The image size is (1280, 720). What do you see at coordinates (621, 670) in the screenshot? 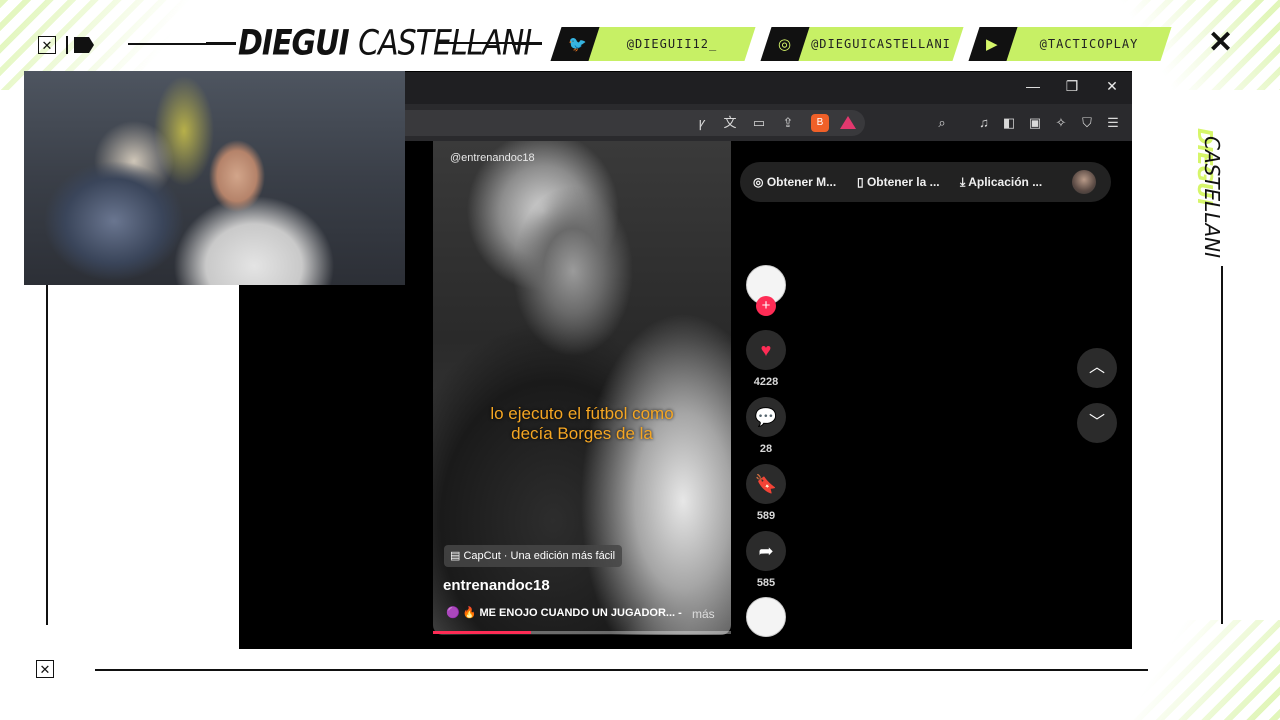
I see `bottom-line` at bounding box center [621, 670].